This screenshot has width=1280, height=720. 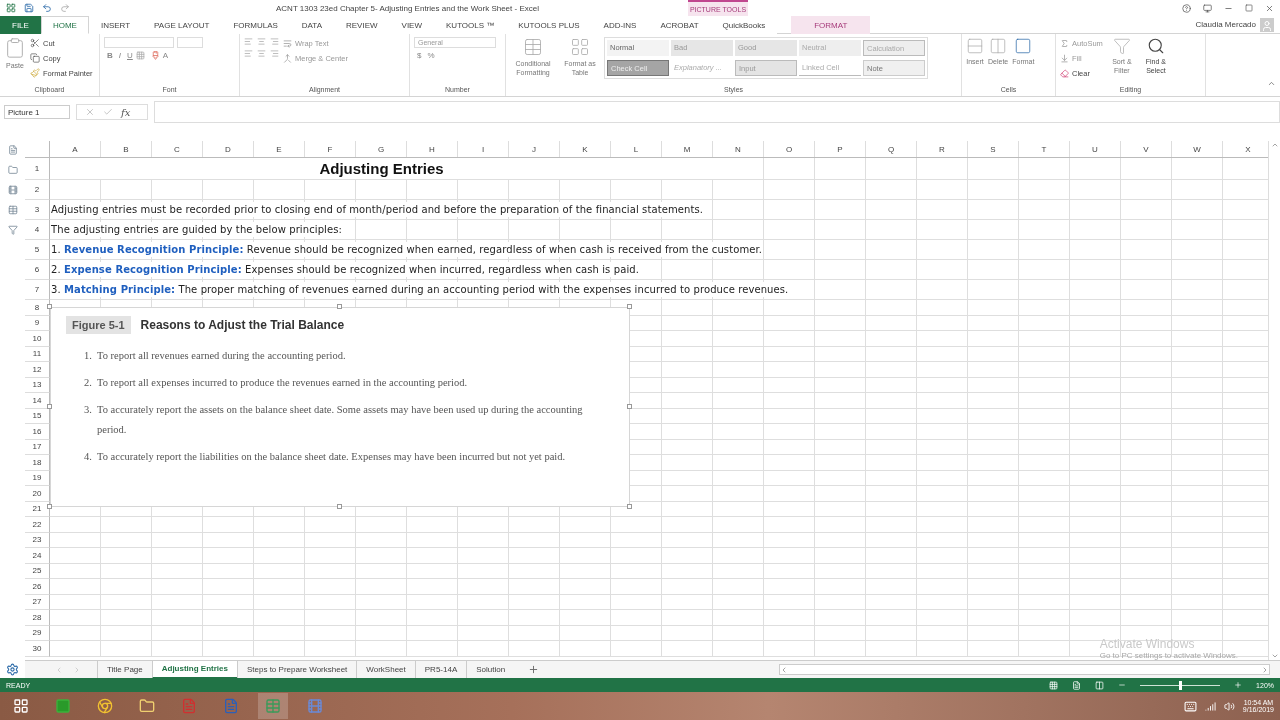 What do you see at coordinates (37, 633) in the screenshot?
I see `row-number: 29` at bounding box center [37, 633].